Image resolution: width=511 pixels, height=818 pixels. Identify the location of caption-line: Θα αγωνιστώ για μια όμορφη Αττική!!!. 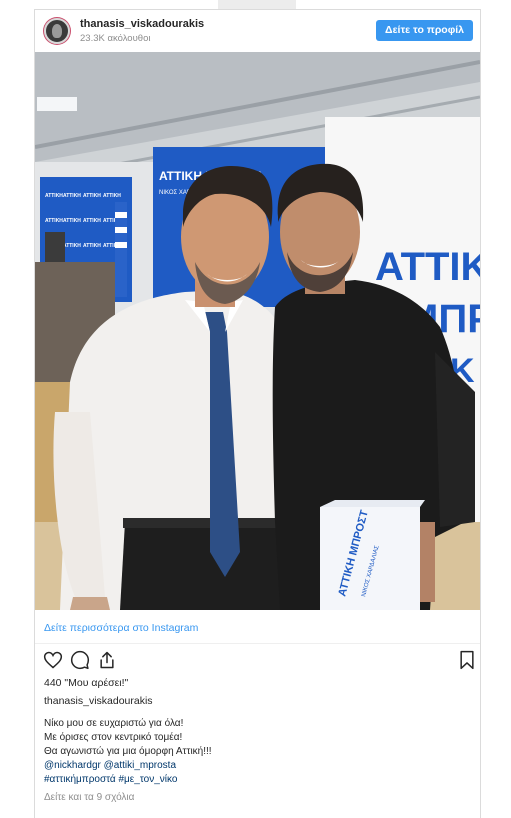
(128, 751).